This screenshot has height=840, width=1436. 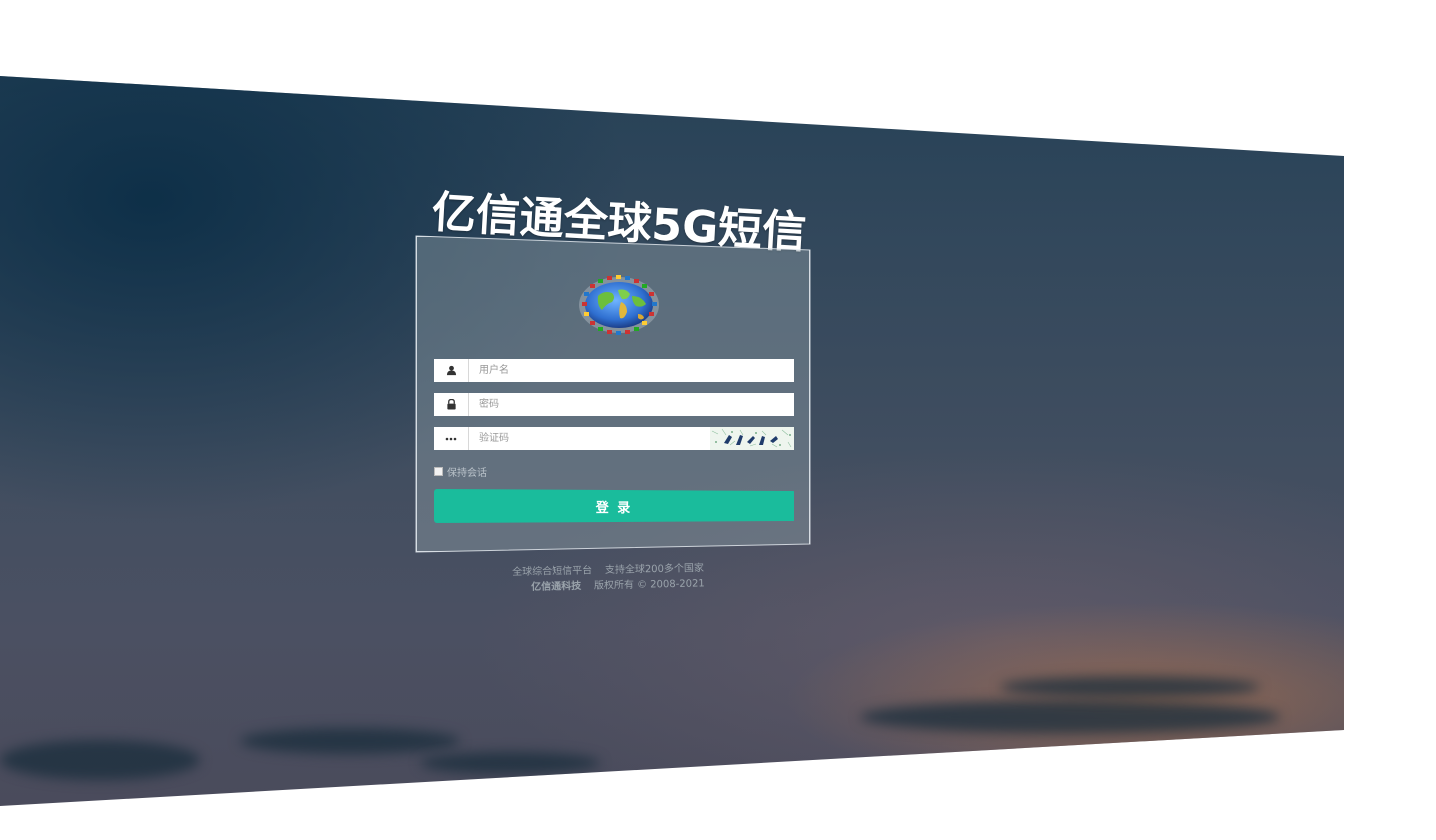 I want to click on remember-session: 保持会话, so click(x=460, y=471).